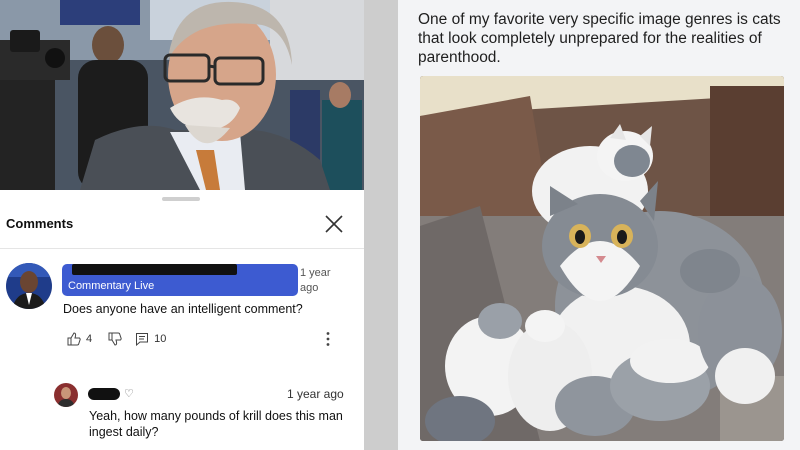 The height and width of the screenshot is (450, 800). I want to click on comment-text: Does anyone have an intelligent comment?, so click(183, 309).